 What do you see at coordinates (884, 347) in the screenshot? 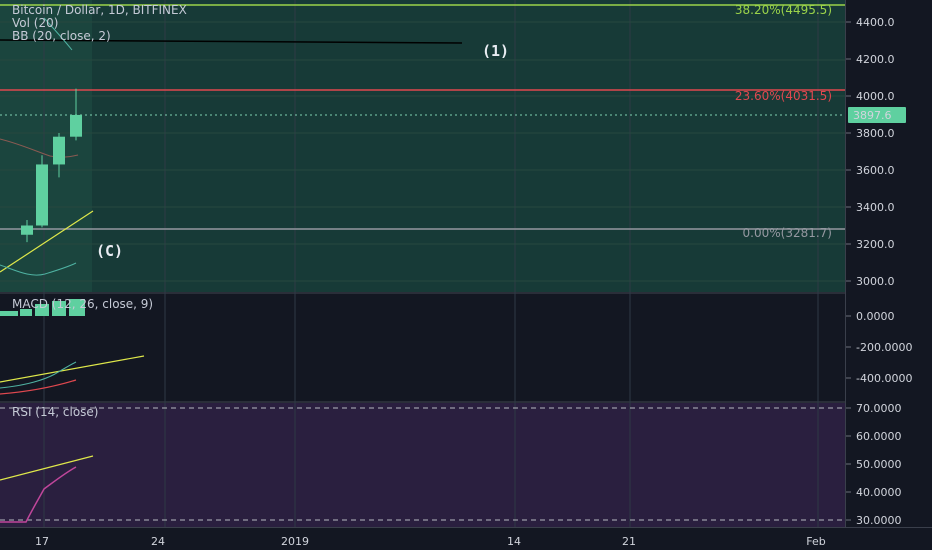
I see `y-axis-tick-label: -200.0000` at bounding box center [884, 347].